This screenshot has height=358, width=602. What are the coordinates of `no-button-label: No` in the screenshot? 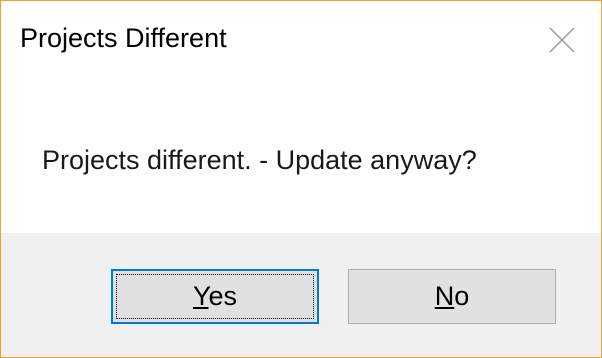 It's located at (452, 296).